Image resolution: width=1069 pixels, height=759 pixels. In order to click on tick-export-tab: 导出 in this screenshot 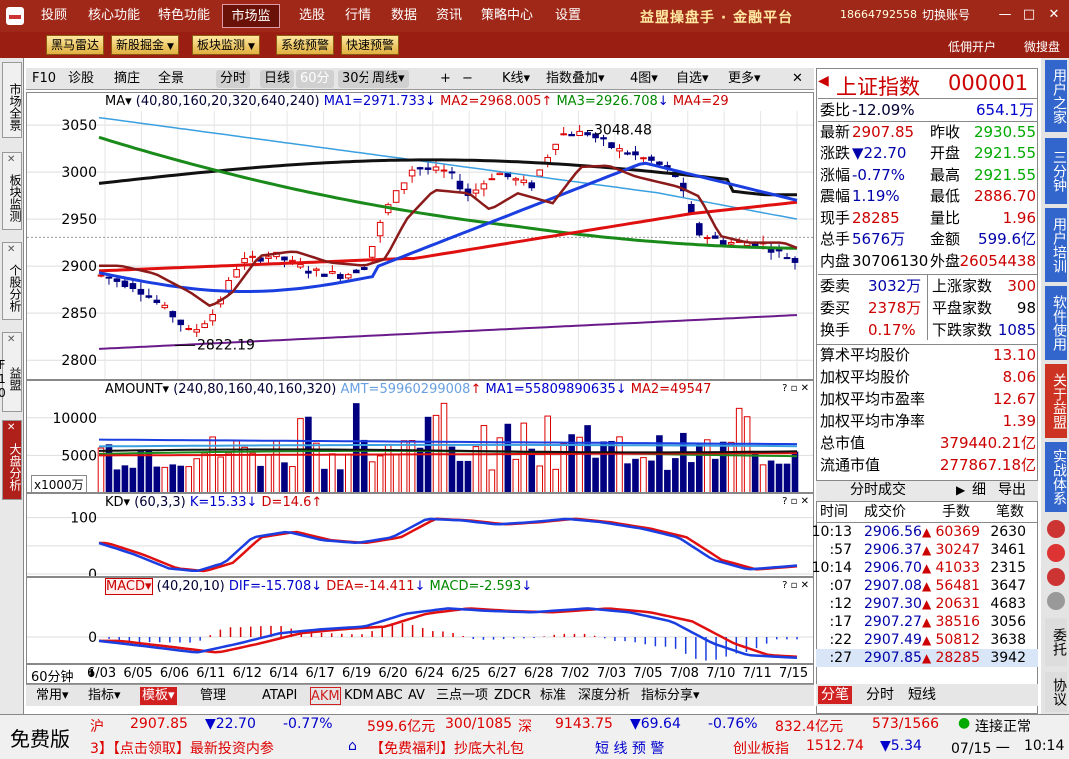, I will do `click(1012, 490)`.